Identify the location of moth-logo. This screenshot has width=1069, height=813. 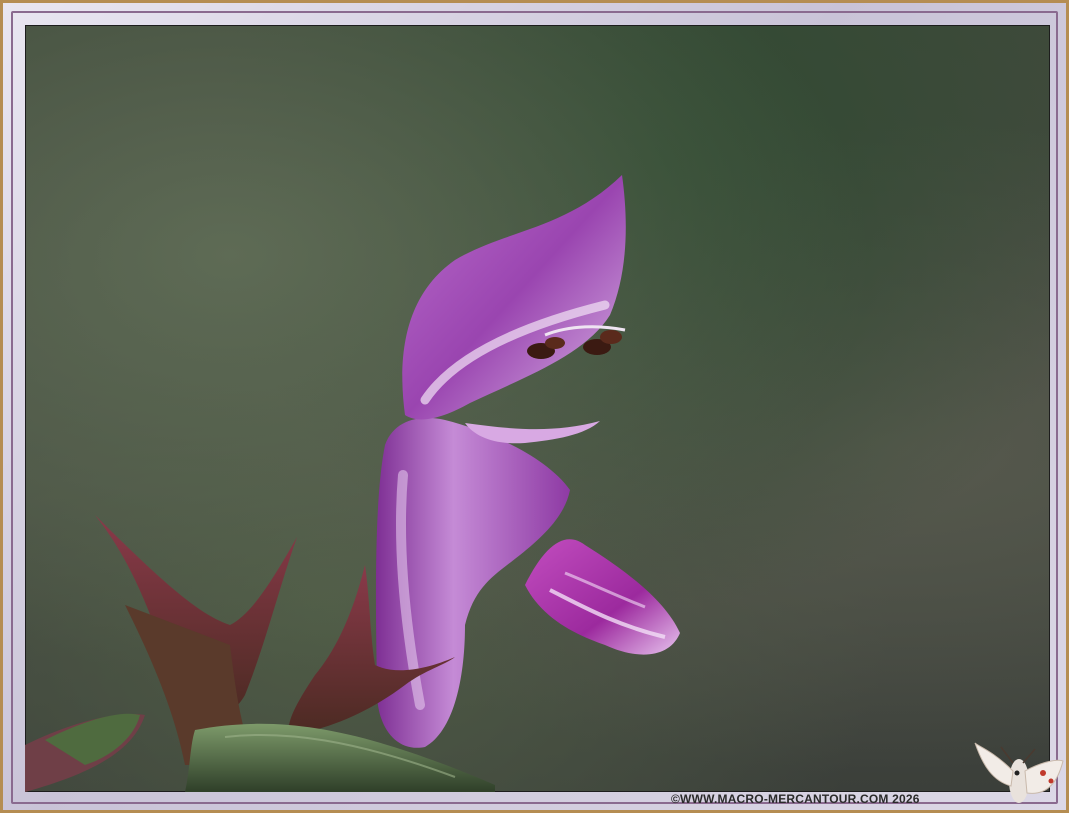
(1019, 772).